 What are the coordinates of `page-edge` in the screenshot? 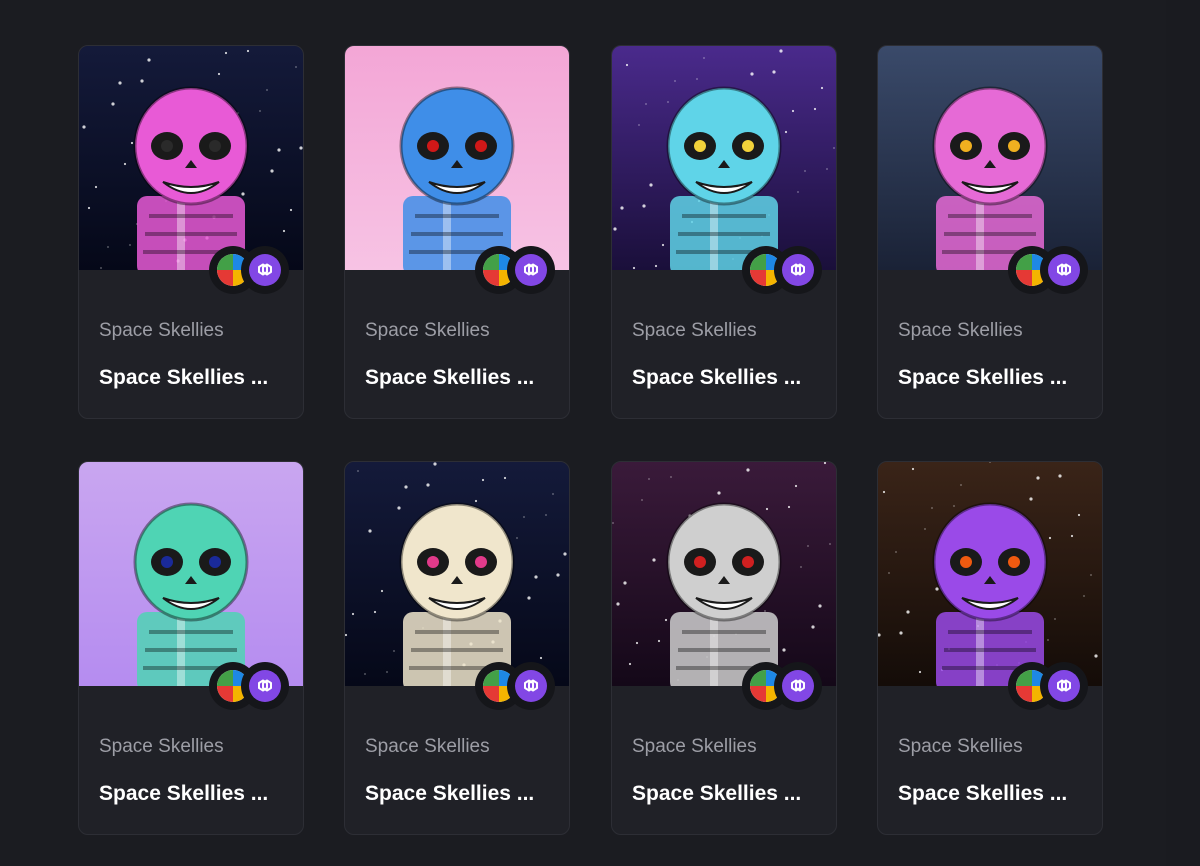 It's located at (1183, 433).